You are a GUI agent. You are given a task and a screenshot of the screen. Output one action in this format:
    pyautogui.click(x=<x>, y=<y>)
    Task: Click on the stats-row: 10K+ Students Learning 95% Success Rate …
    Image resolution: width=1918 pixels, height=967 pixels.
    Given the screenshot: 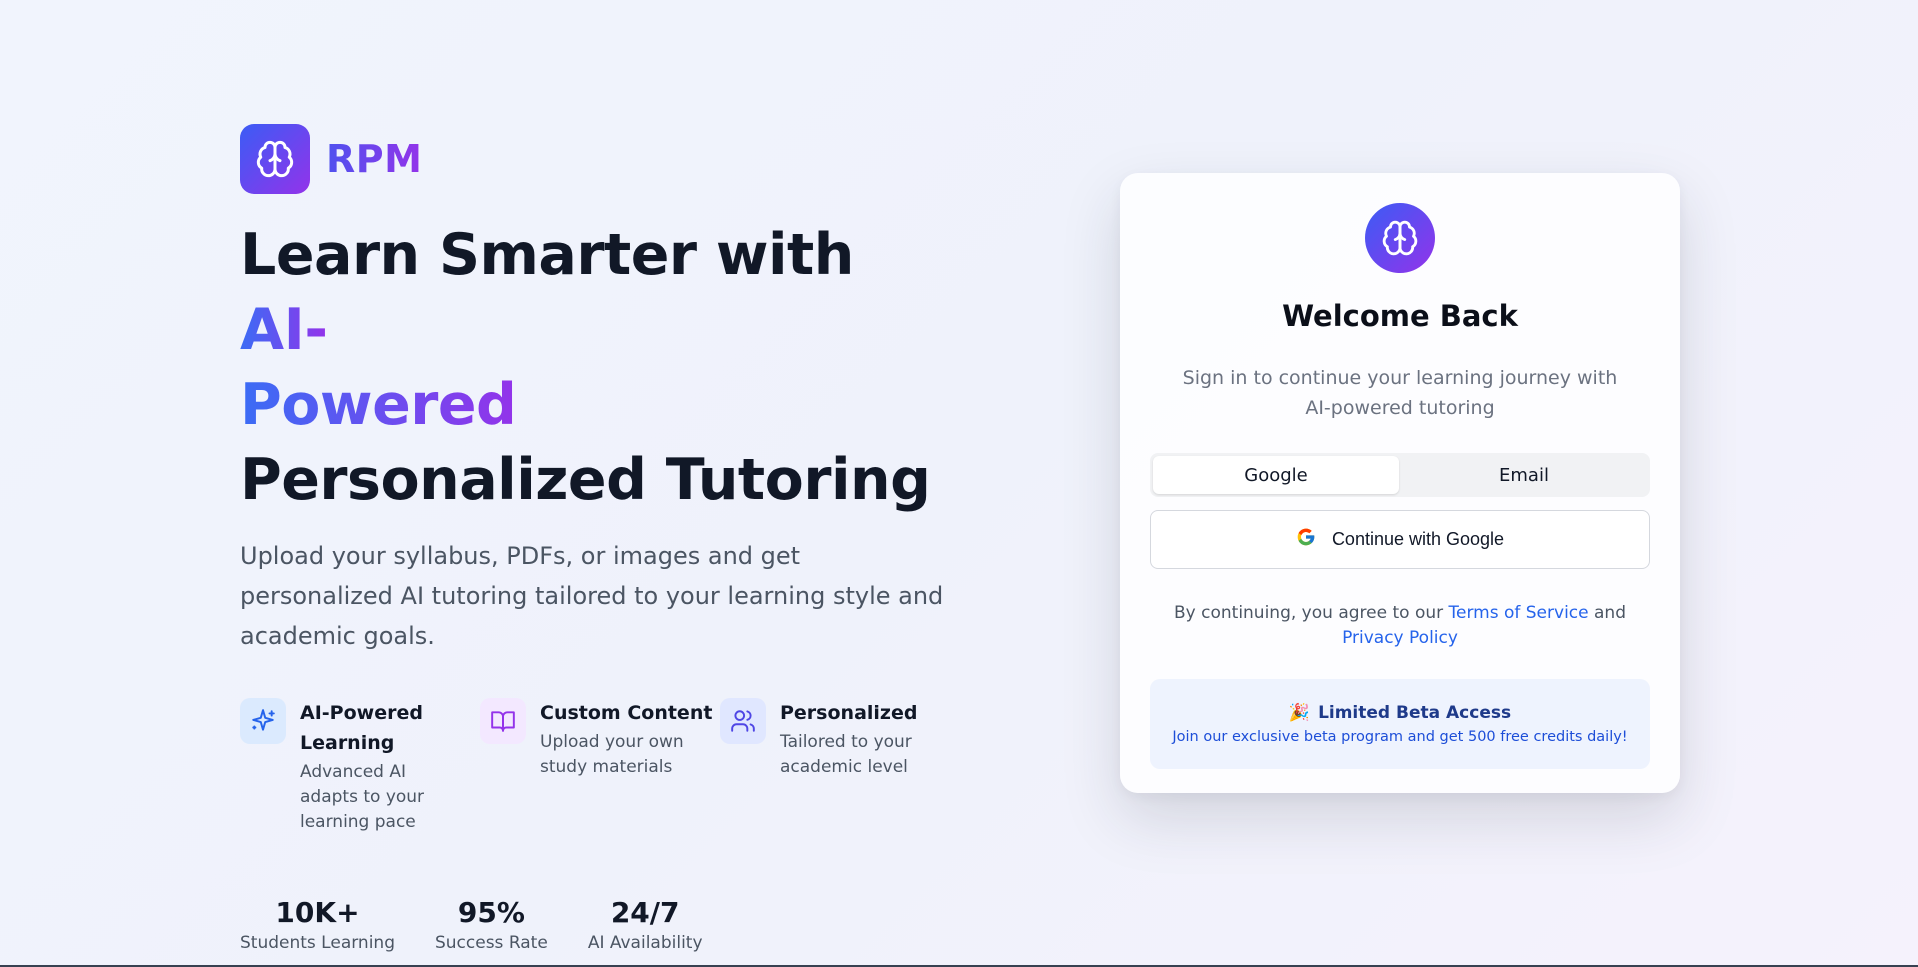 What is the action you would take?
    pyautogui.click(x=600, y=925)
    